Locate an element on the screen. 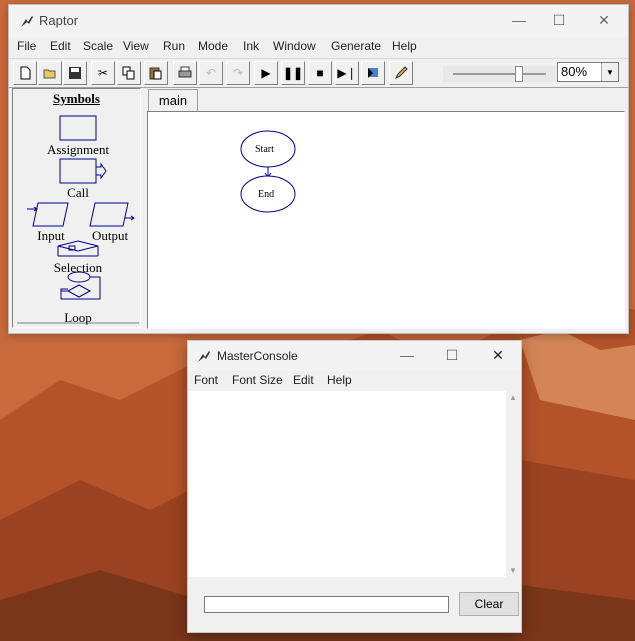 This screenshot has width=635, height=641. window-title: Raptor is located at coordinates (59, 20).